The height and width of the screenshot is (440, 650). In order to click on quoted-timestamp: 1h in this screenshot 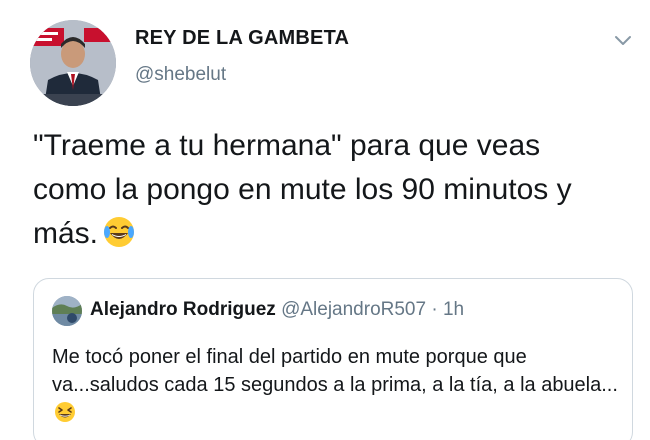, I will do `click(453, 309)`.